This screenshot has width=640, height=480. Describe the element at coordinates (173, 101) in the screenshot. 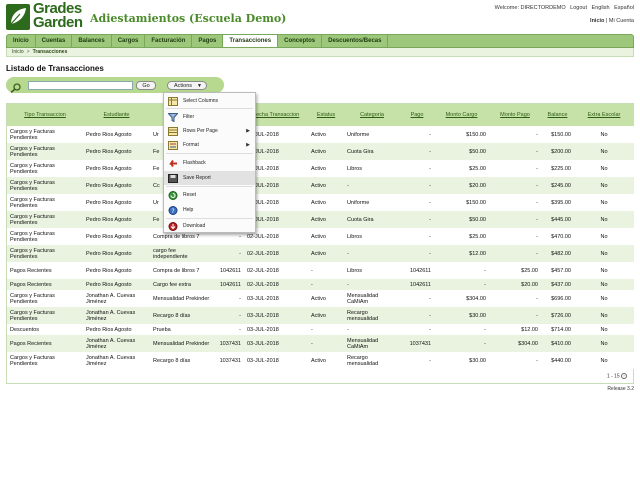

I see `select-columns-icon` at that location.